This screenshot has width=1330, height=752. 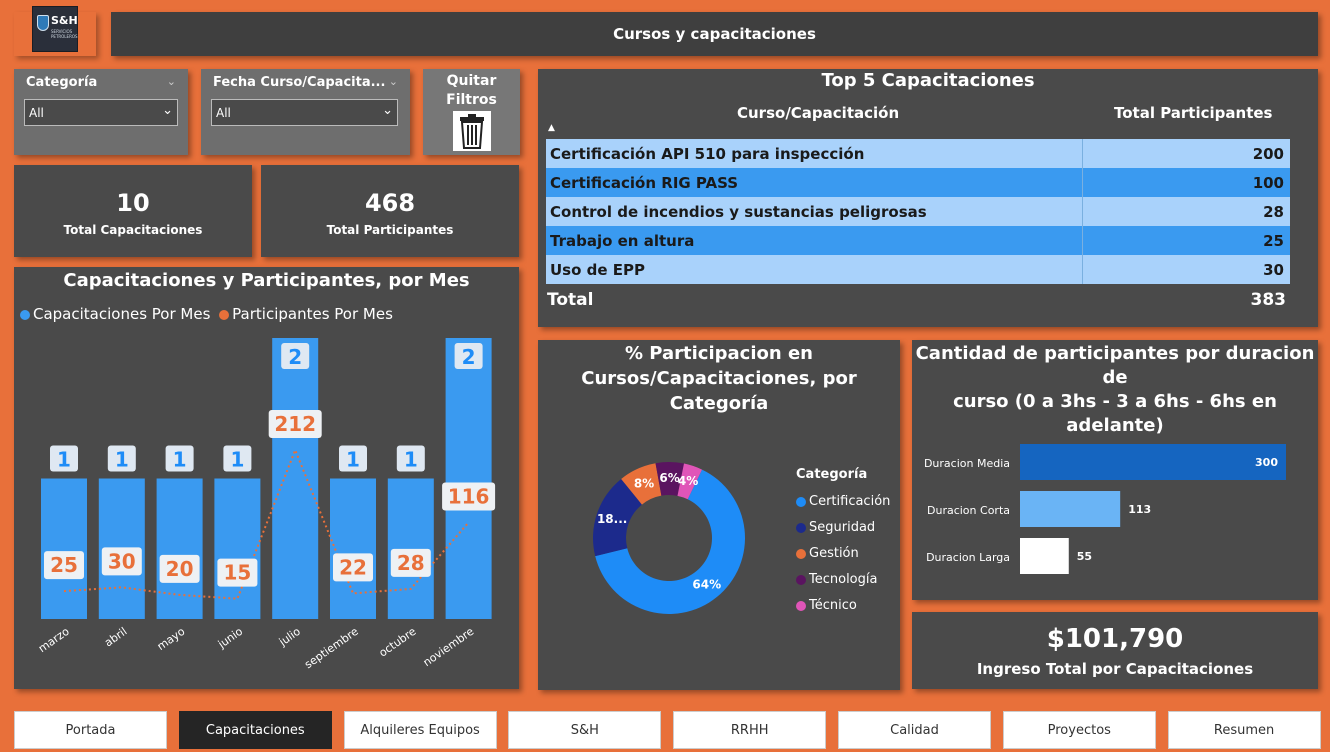 What do you see at coordinates (230, 638) in the screenshot?
I see `x-tick-label: junio` at bounding box center [230, 638].